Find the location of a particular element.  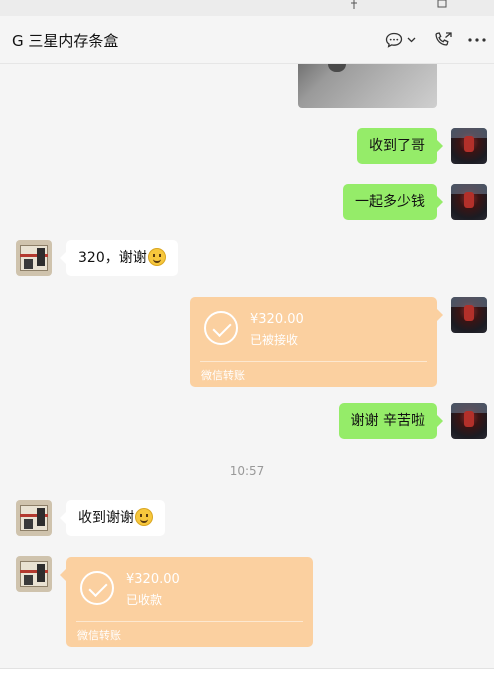

message-input-area is located at coordinates (247, 674).